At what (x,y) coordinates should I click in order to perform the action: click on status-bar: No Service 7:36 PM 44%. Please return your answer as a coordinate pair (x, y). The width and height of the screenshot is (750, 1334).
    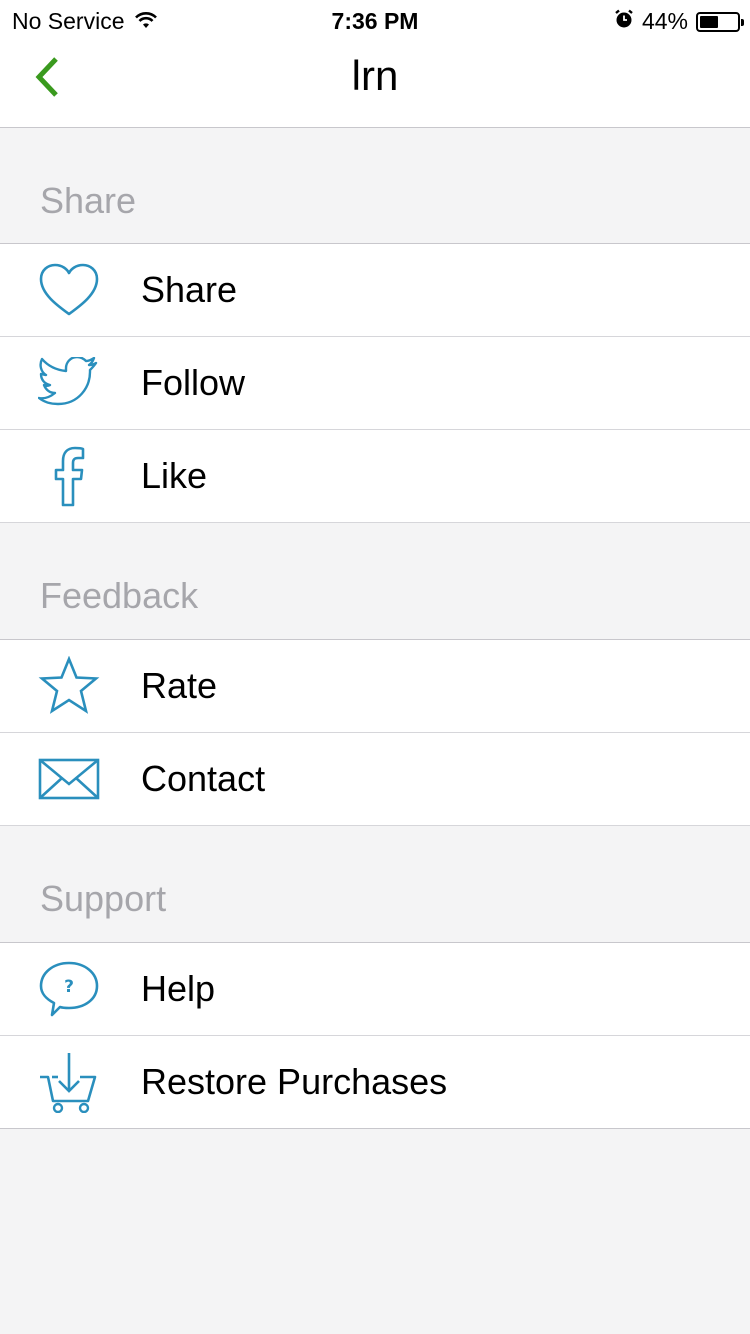
    Looking at the image, I should click on (375, 20).